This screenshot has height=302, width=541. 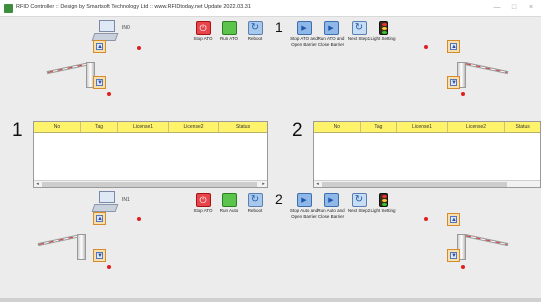 What do you see at coordinates (514, 8) in the screenshot?
I see `maximize-button: □` at bounding box center [514, 8].